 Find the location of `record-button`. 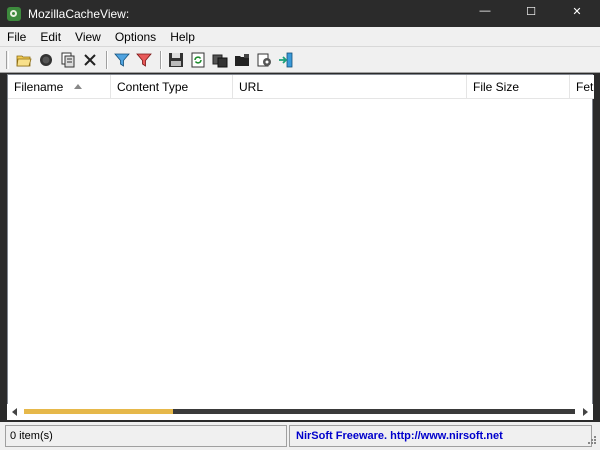

record-button is located at coordinates (46, 60).